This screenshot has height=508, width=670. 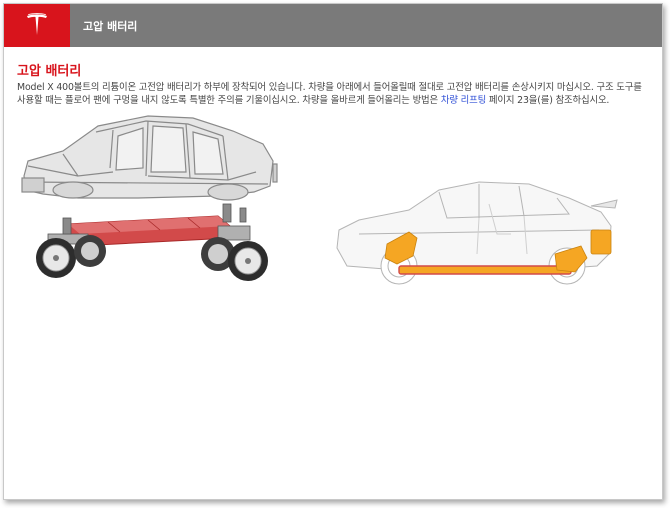 I want to click on car-side-battery-location-illustration, so click(x=477, y=233).